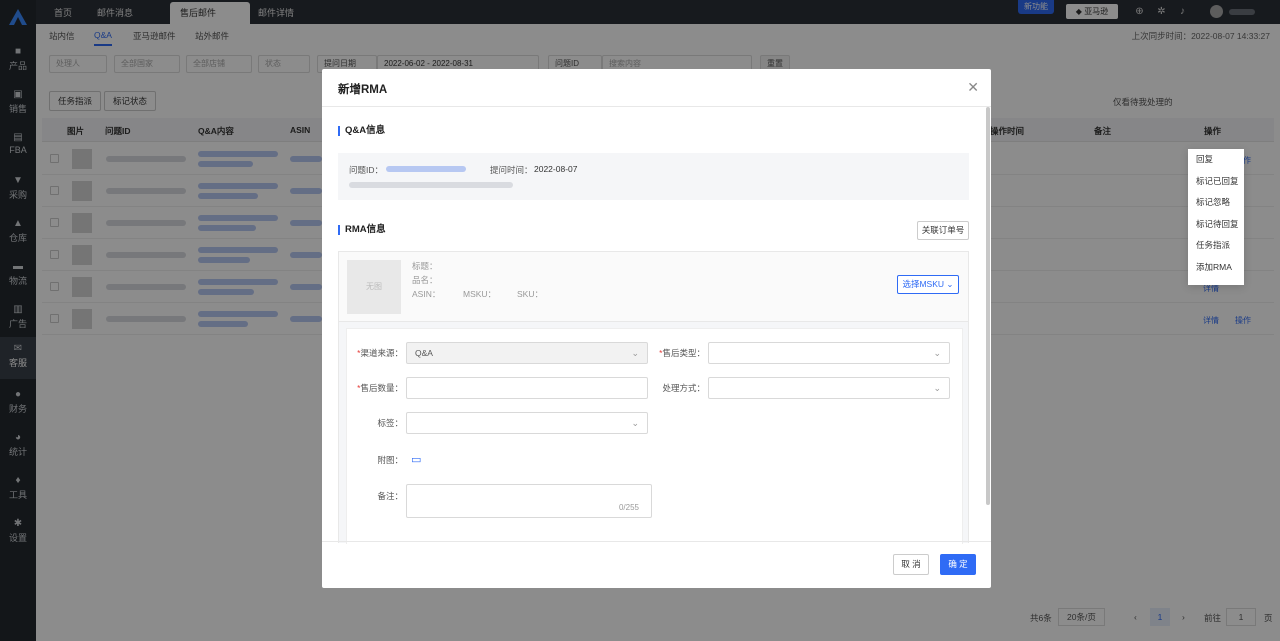 This screenshot has width=1280, height=641. What do you see at coordinates (361, 131) in the screenshot?
I see `qa-section-title: Q&A信息` at bounding box center [361, 131].